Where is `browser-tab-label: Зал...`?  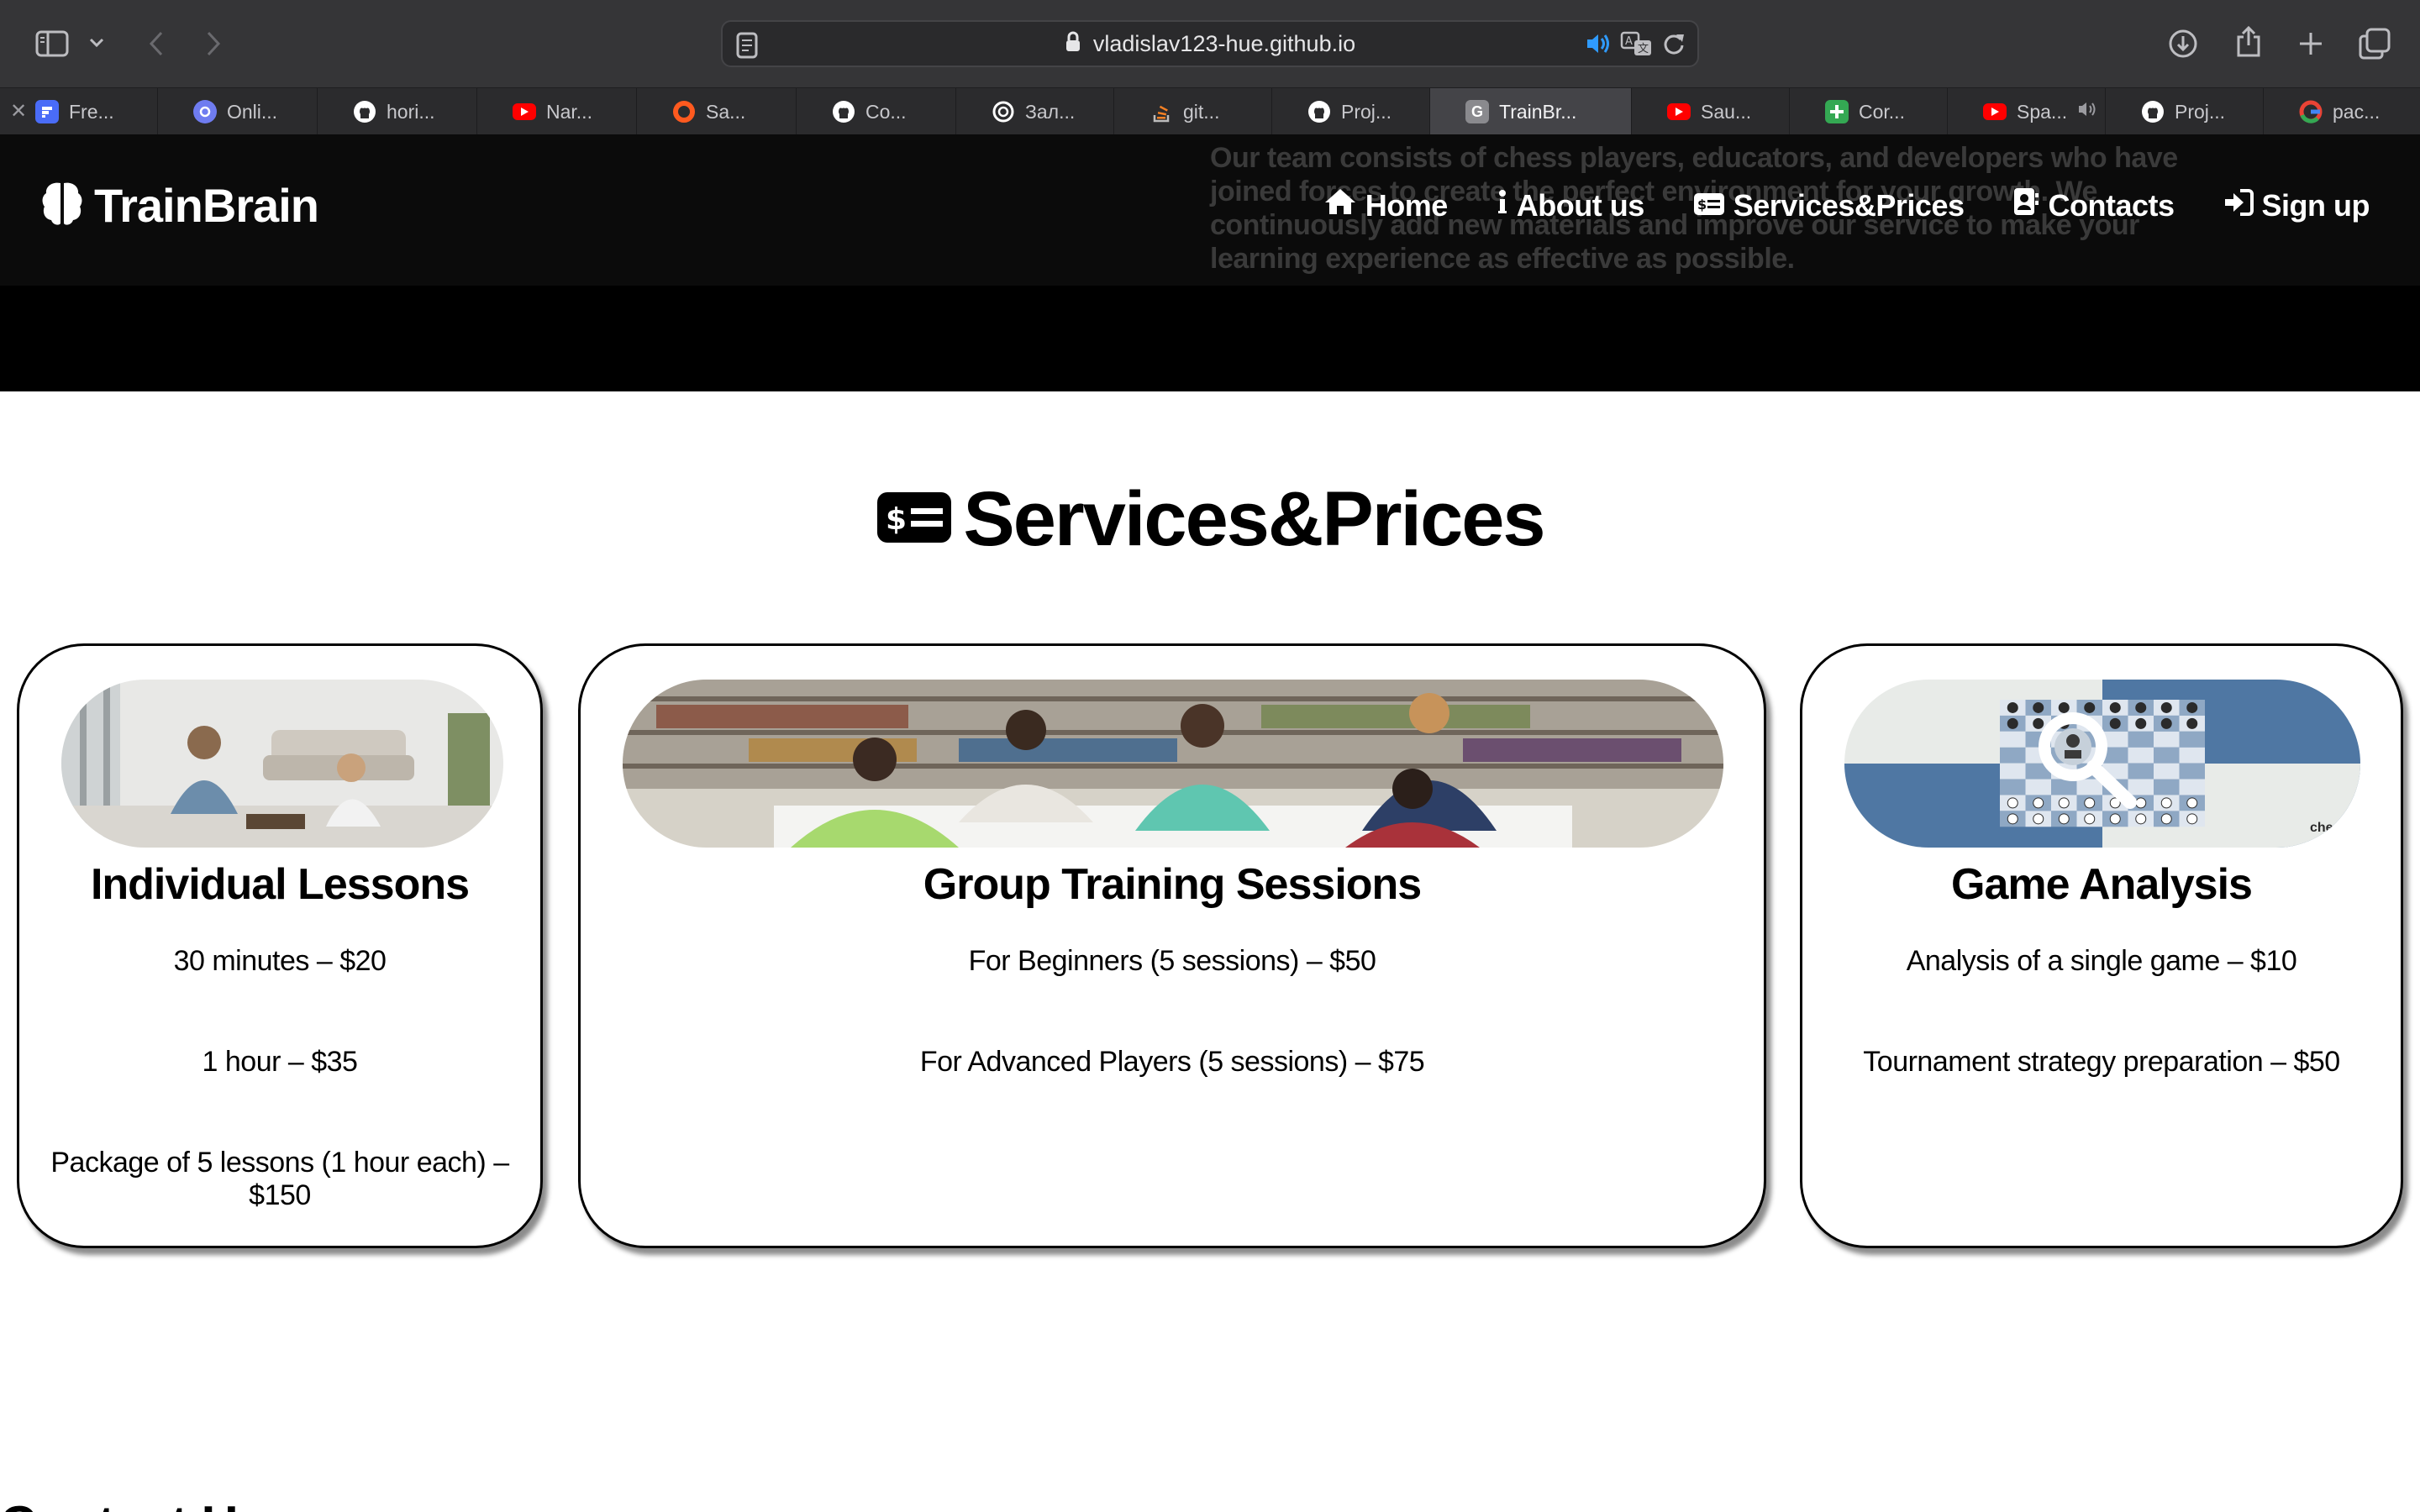
browser-tab-label: Зал... is located at coordinates (1050, 111).